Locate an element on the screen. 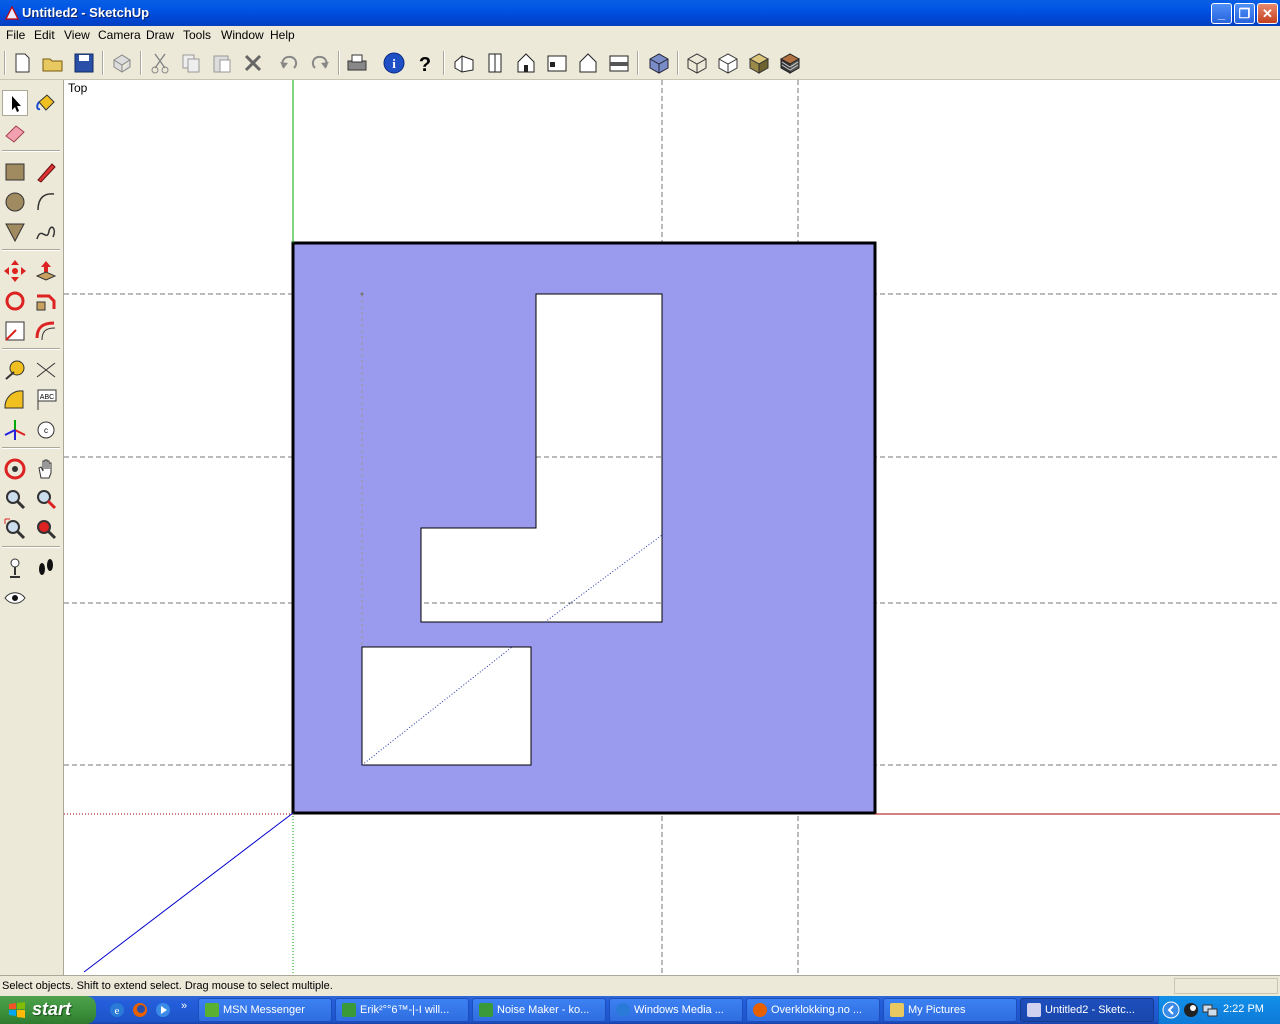  left-view-button is located at coordinates (619, 63).